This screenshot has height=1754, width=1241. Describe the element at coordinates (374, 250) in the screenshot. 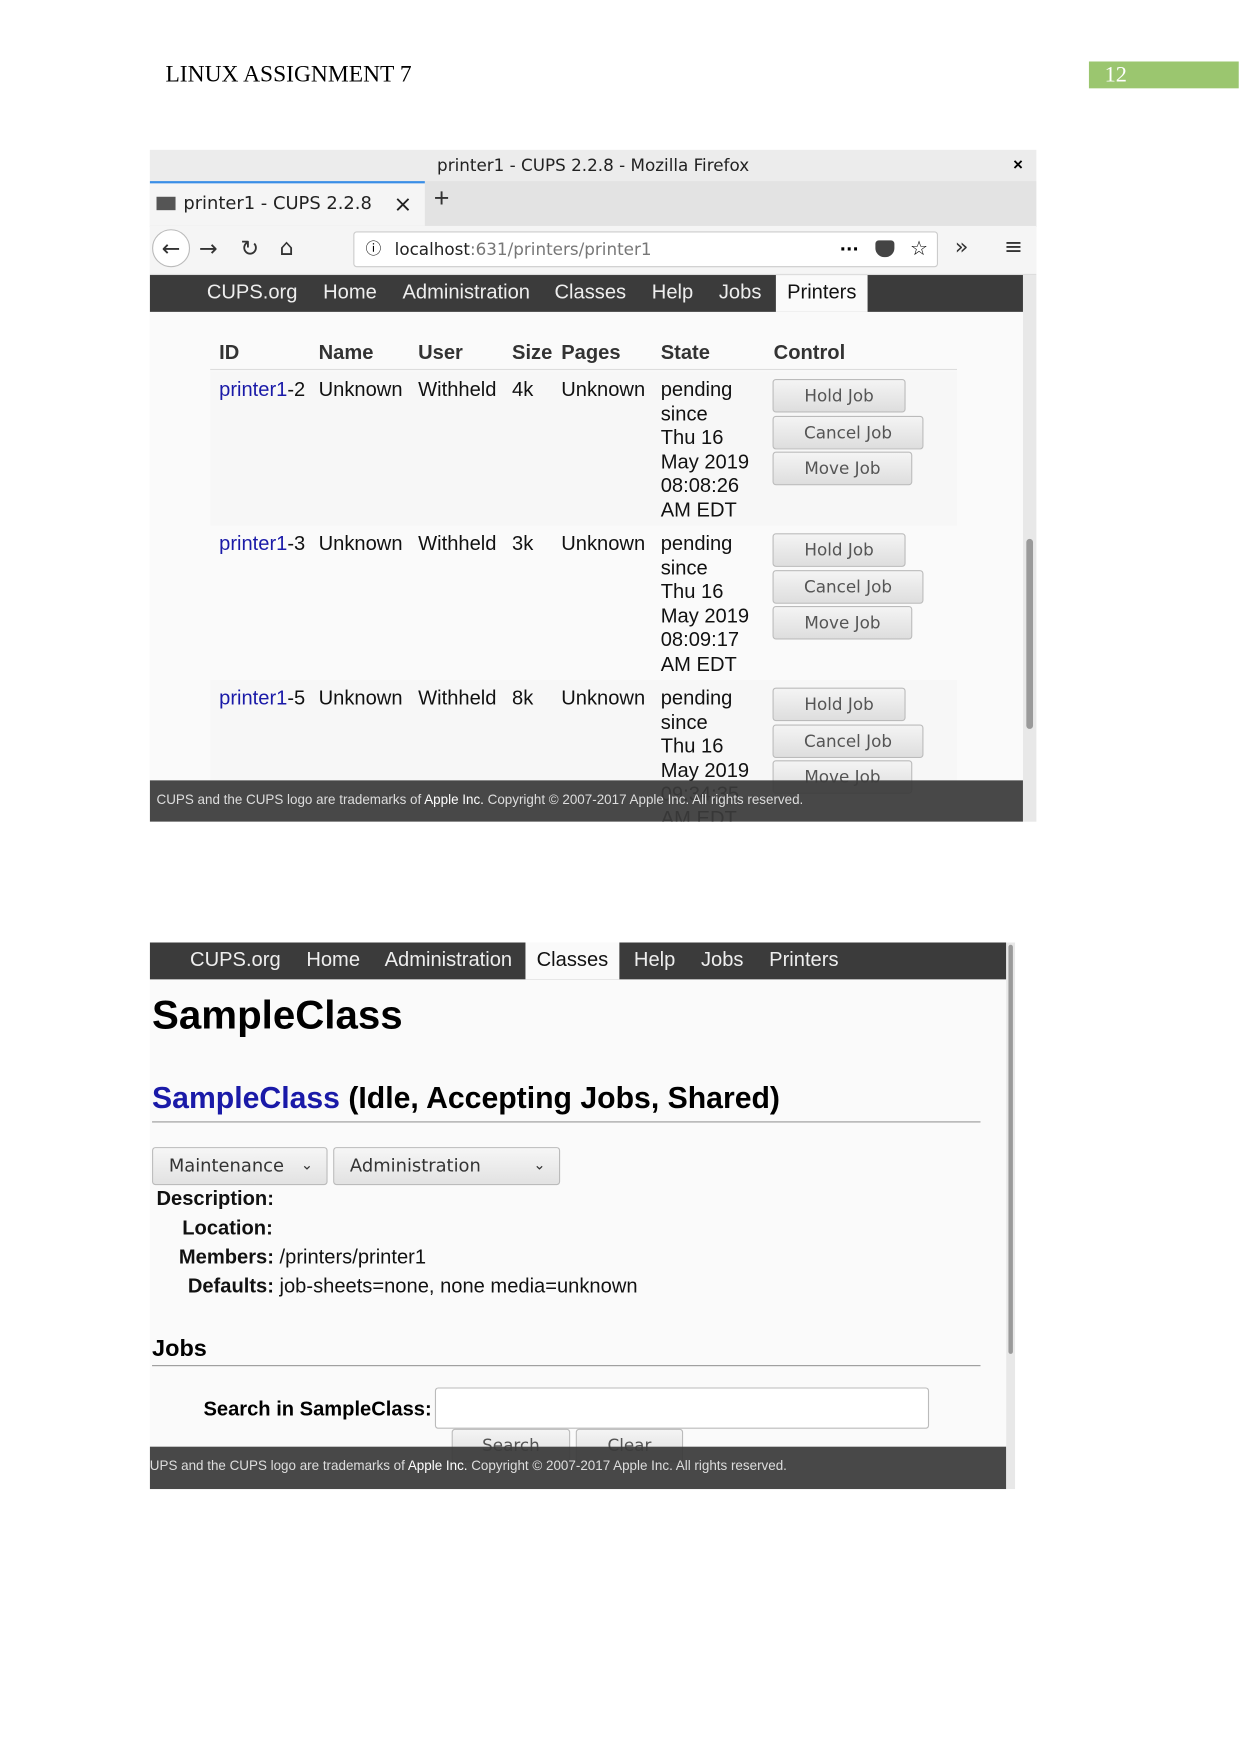

I see `info-icon: ⓘ` at that location.